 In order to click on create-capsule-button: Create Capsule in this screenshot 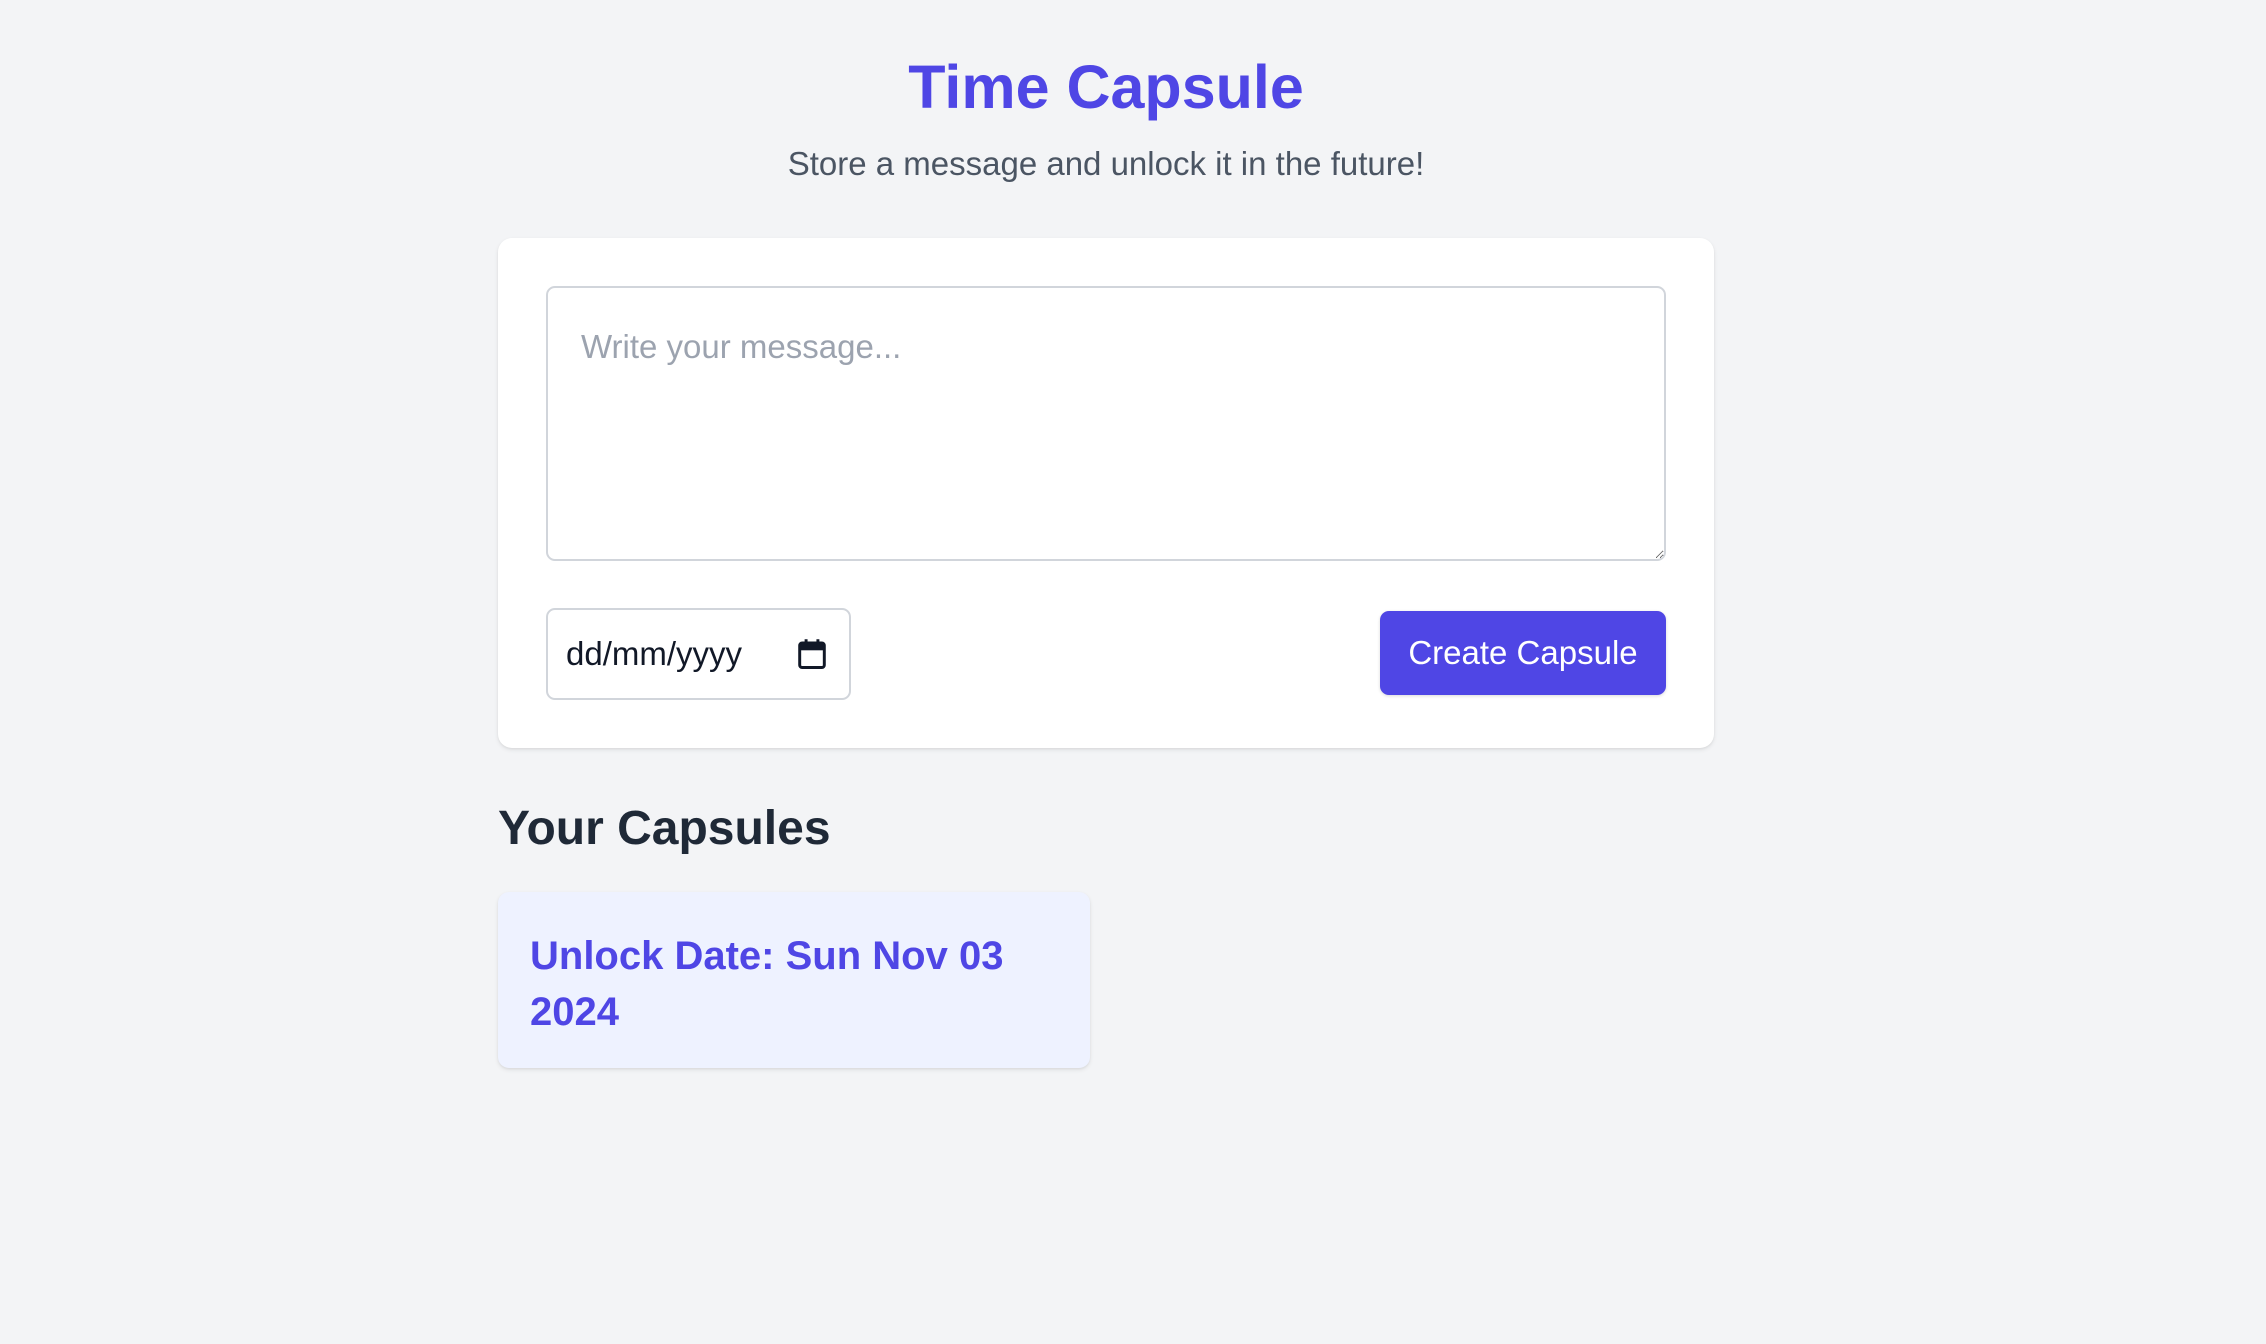, I will do `click(1523, 653)`.